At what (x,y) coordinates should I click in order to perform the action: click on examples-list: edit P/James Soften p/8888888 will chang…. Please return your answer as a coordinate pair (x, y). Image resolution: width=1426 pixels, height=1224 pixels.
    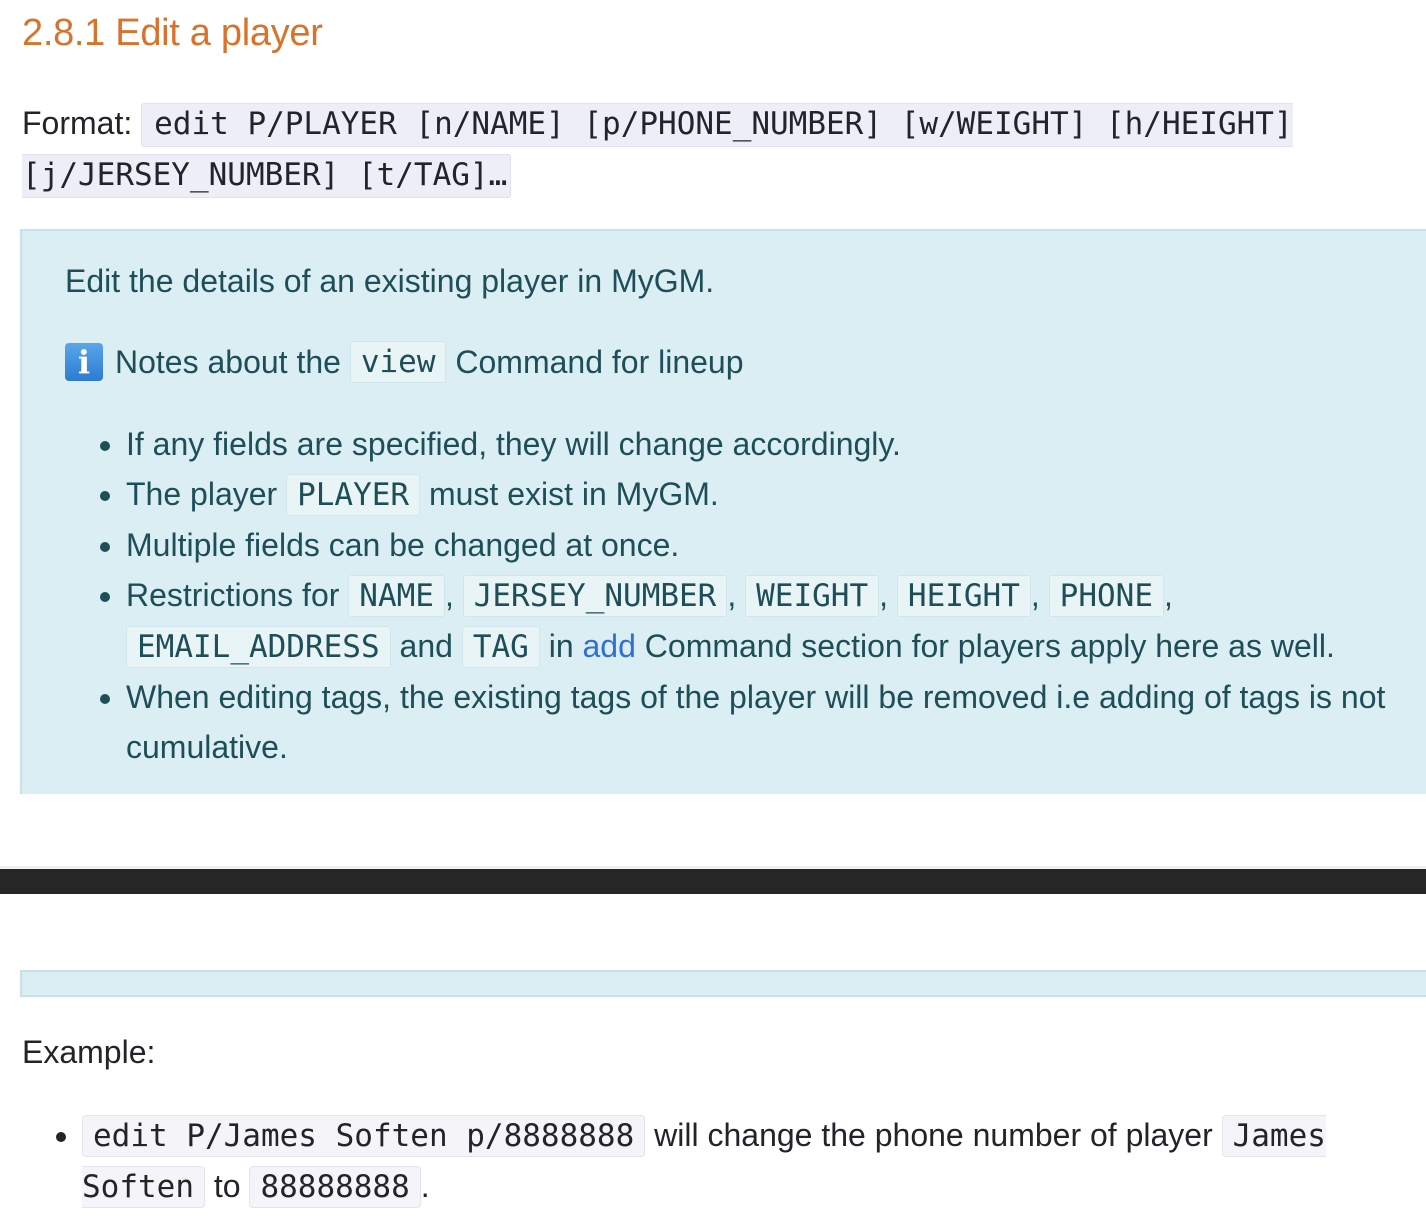
    Looking at the image, I should click on (729, 1161).